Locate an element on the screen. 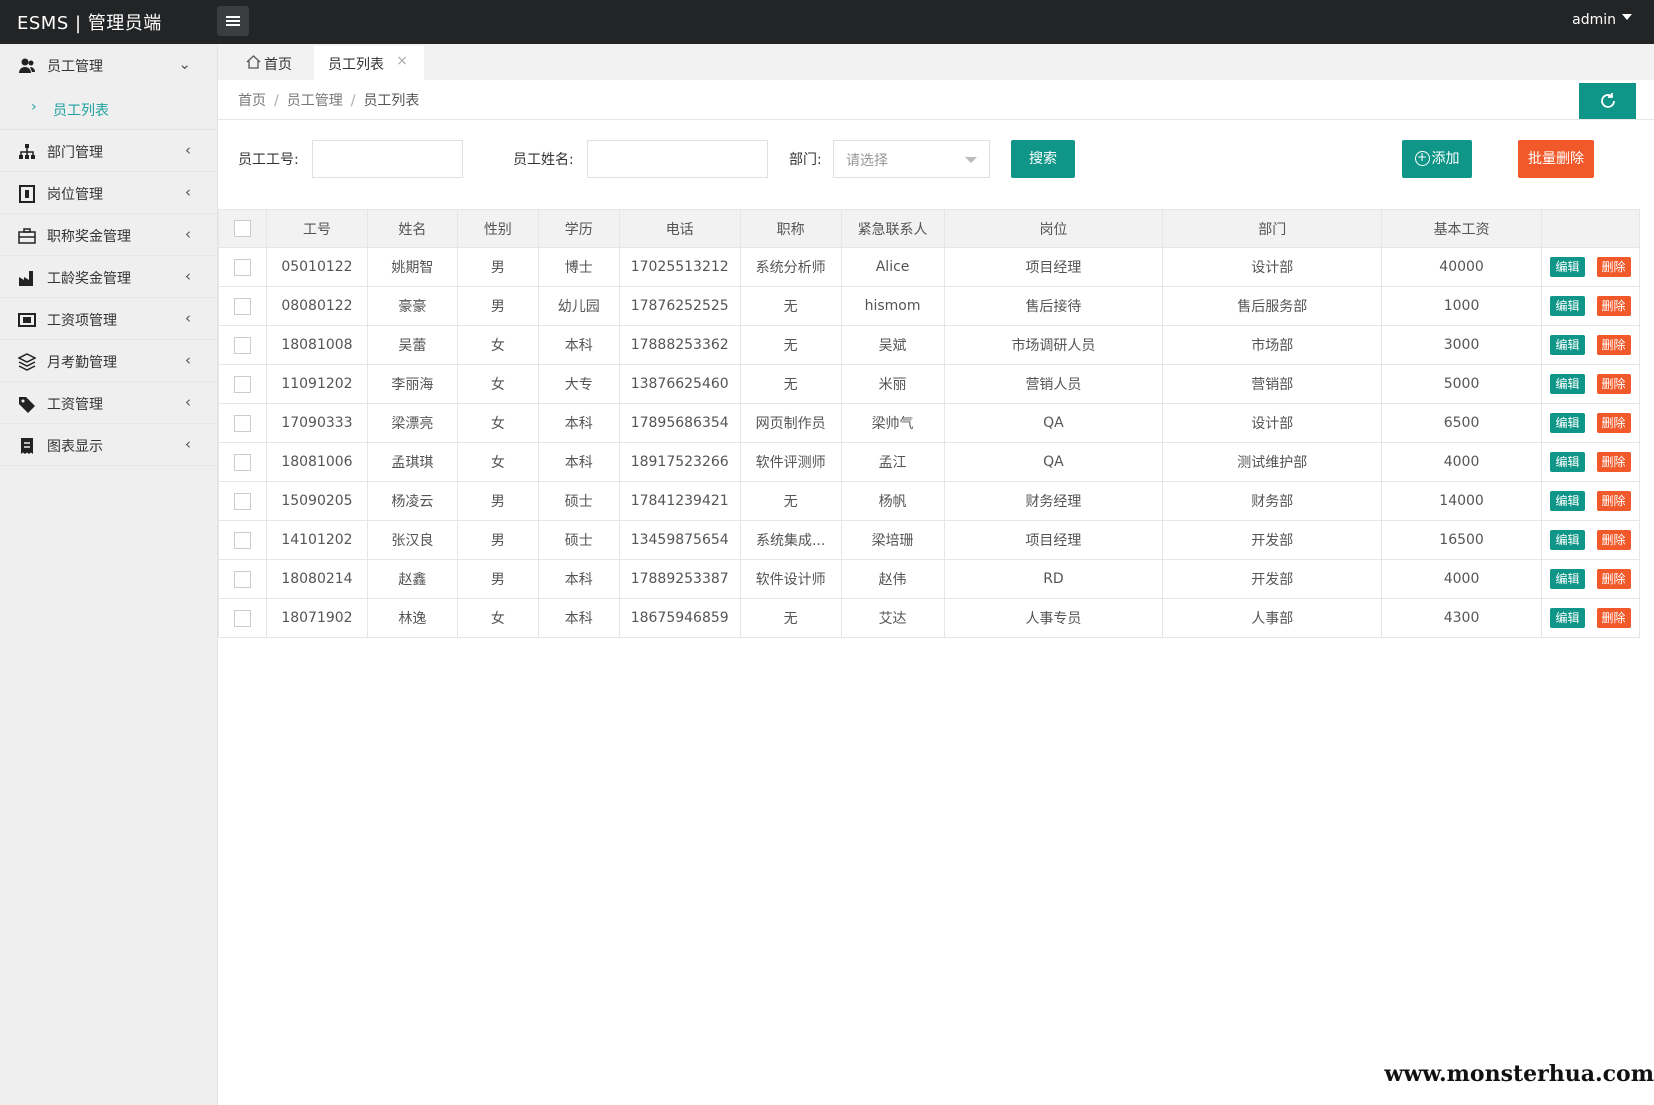 The height and width of the screenshot is (1105, 1654). tab-home-label: 首页 is located at coordinates (278, 65).